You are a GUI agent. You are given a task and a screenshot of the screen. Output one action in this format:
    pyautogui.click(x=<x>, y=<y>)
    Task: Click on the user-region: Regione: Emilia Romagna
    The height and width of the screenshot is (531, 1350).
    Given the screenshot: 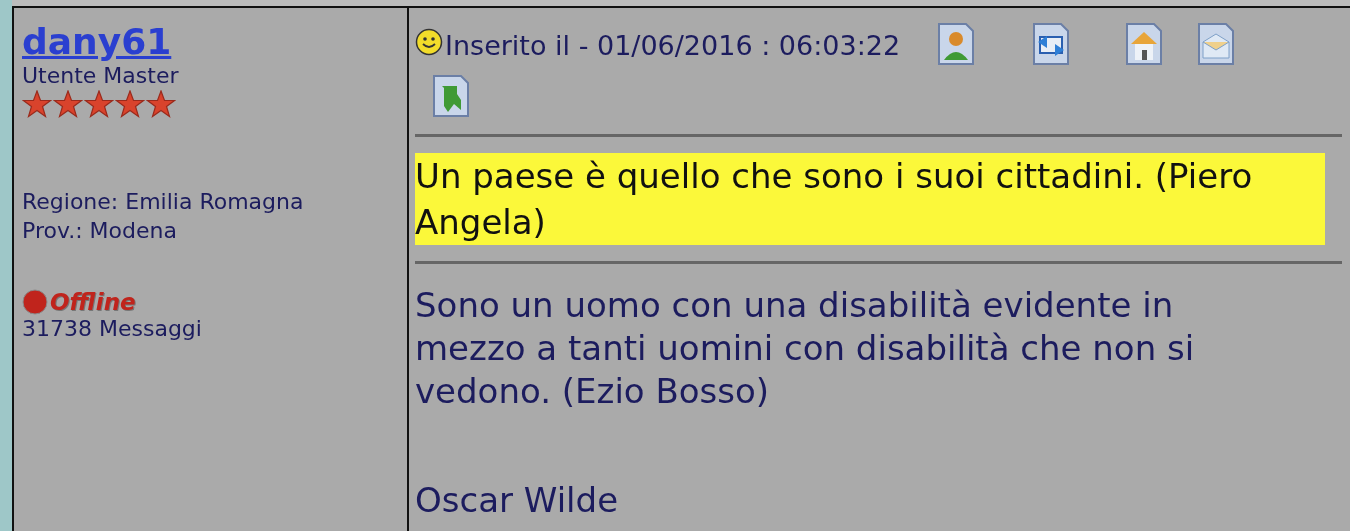 What is the action you would take?
    pyautogui.click(x=163, y=202)
    